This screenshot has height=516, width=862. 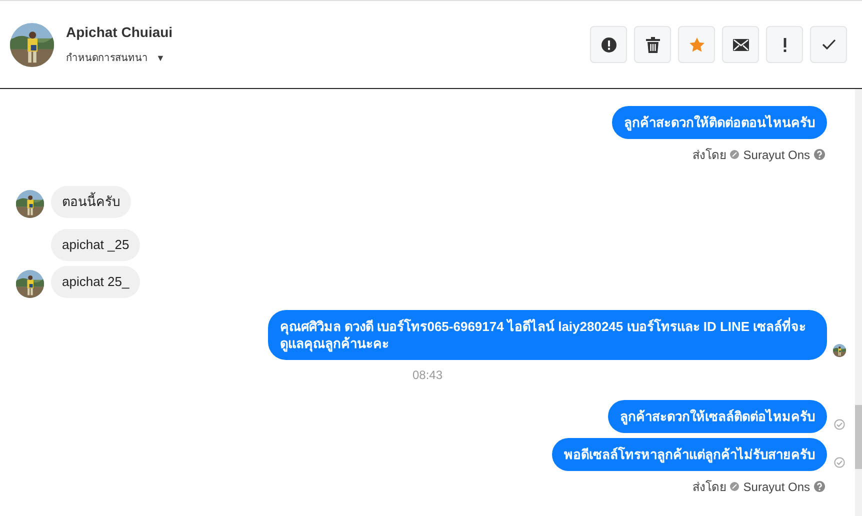 I want to click on check-icon, so click(x=829, y=44).